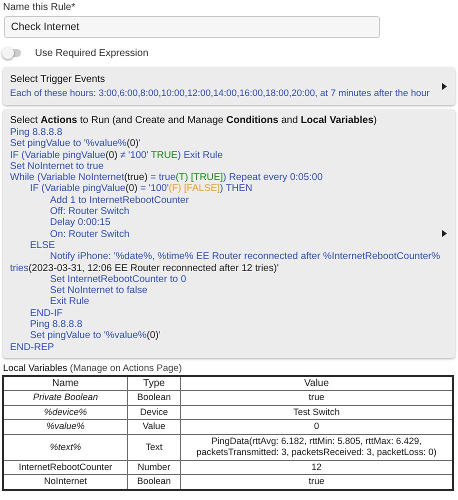 The image size is (458, 500). I want to click on table-cell: Private Boolean, so click(65, 398).